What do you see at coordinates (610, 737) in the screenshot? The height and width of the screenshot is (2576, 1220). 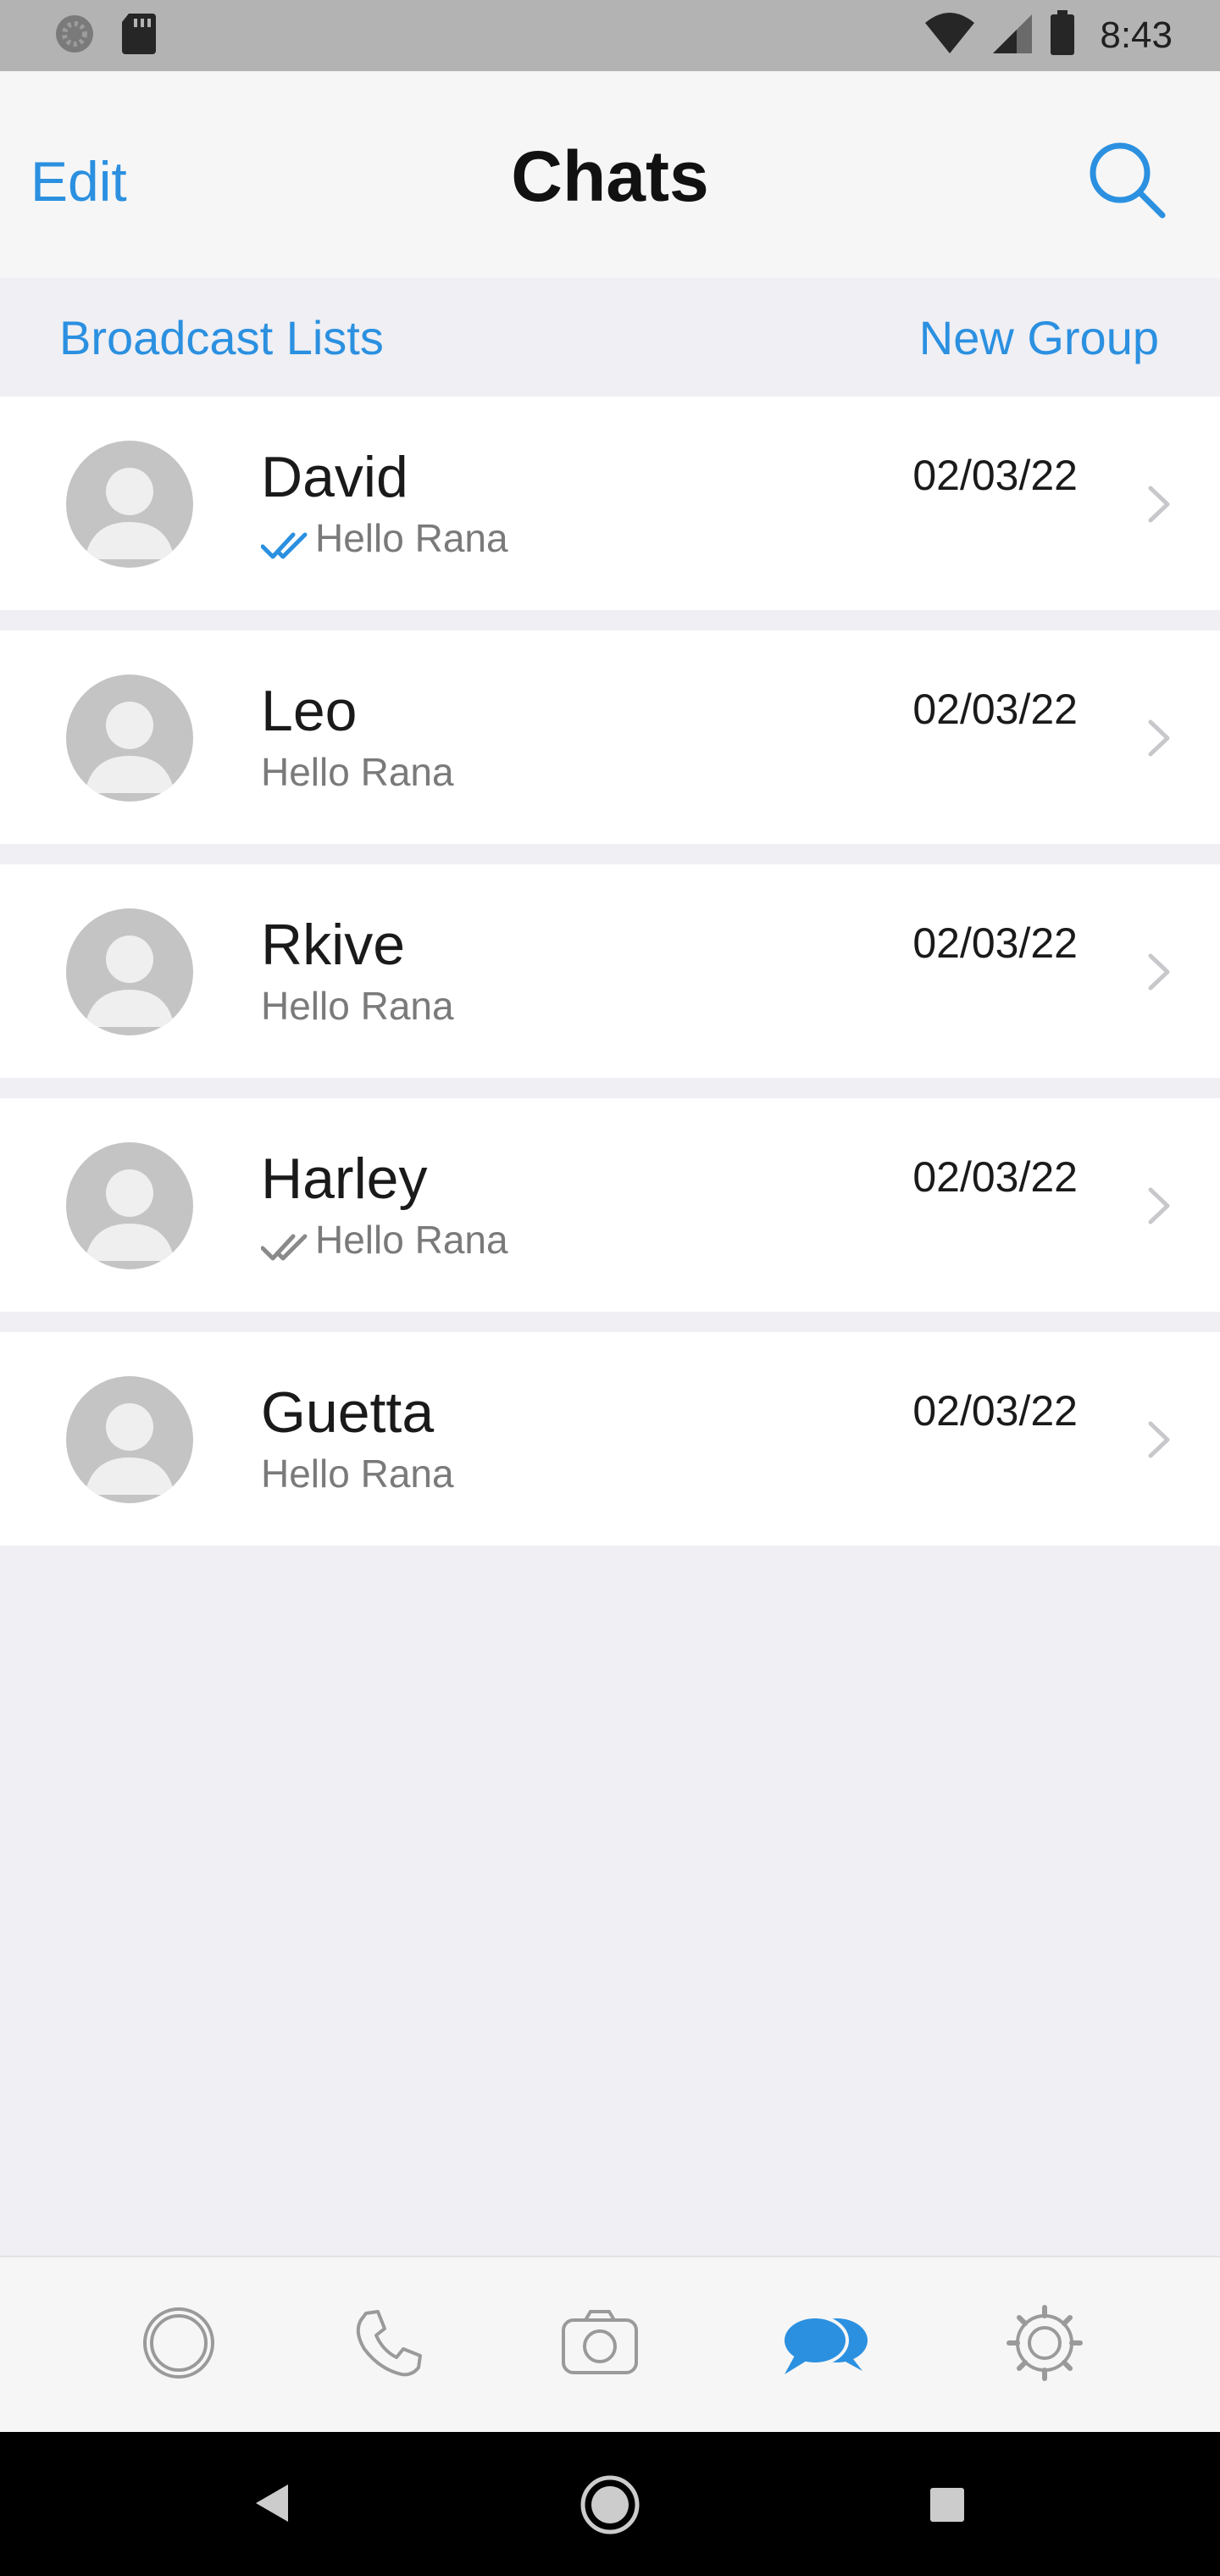 I see `chat-row: Leo Hello Rana 02/03/22` at bounding box center [610, 737].